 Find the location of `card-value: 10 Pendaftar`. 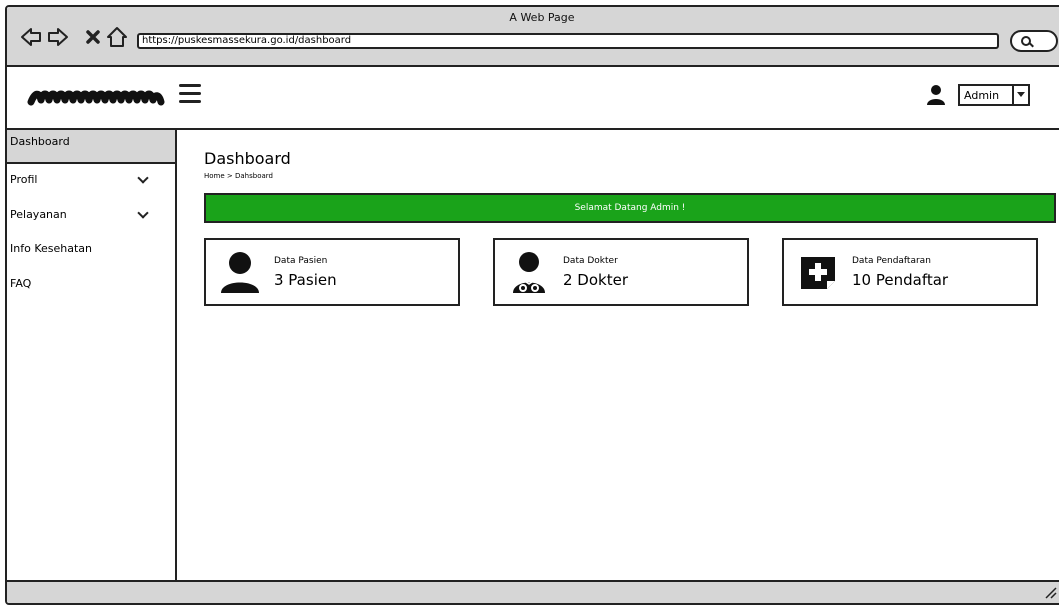

card-value: 10 Pendaftar is located at coordinates (900, 280).